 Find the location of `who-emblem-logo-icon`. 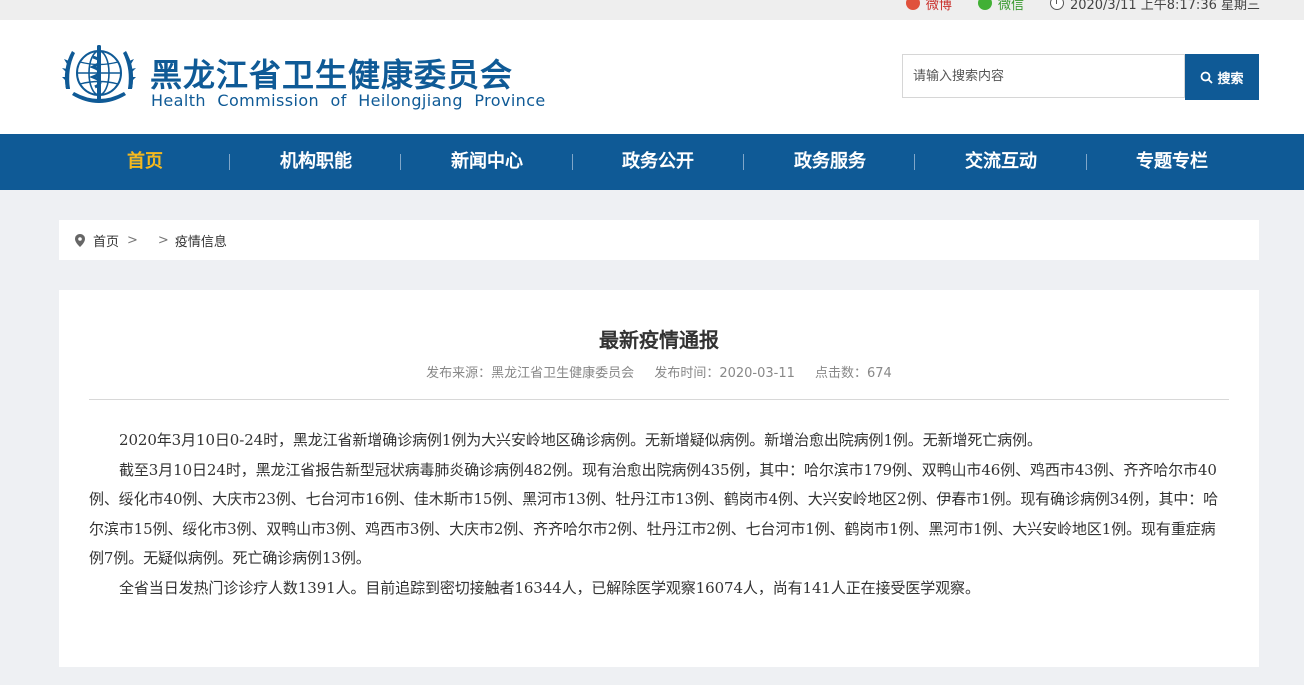

who-emblem-logo-icon is located at coordinates (99, 77).